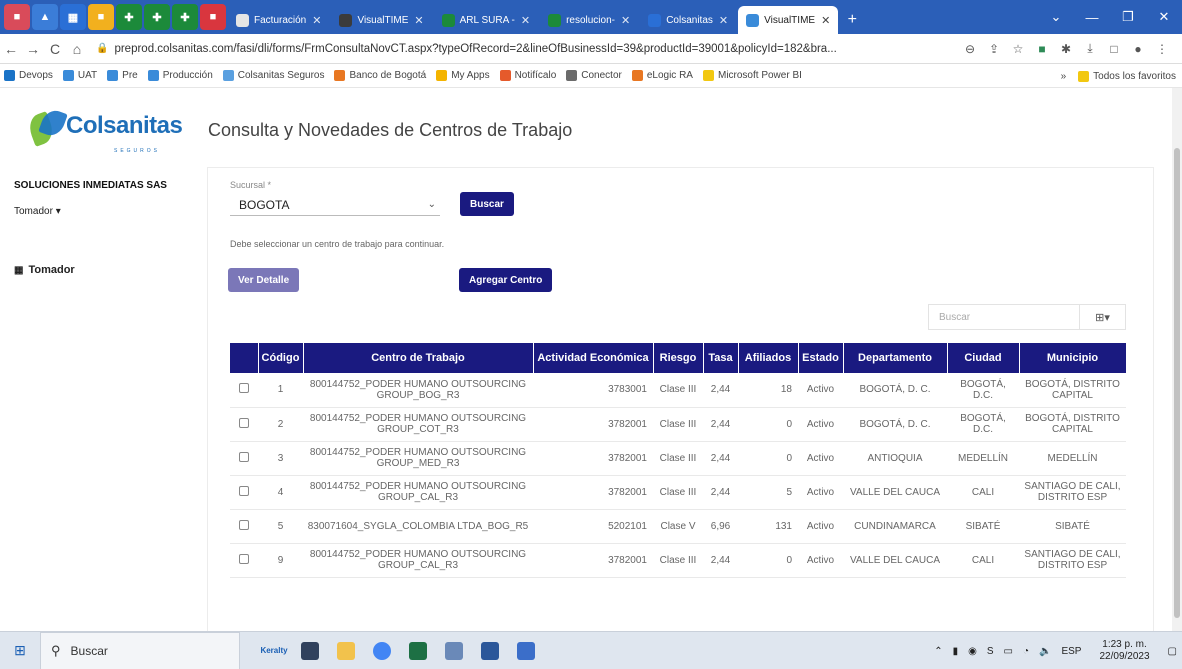 The height and width of the screenshot is (669, 1182). Describe the element at coordinates (678, 358) in the screenshot. I see `column-header: Riesgo` at that location.